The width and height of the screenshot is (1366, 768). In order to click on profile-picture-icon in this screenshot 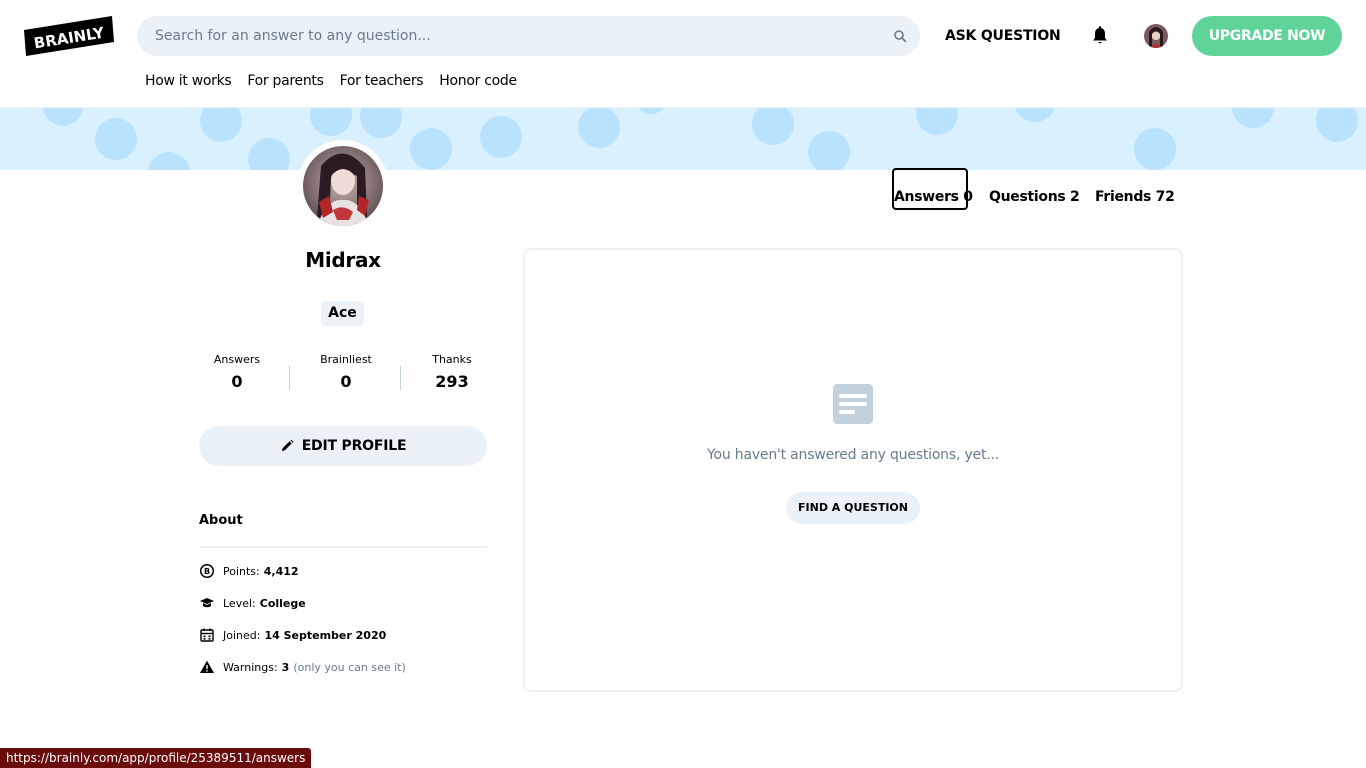, I will do `click(343, 186)`.